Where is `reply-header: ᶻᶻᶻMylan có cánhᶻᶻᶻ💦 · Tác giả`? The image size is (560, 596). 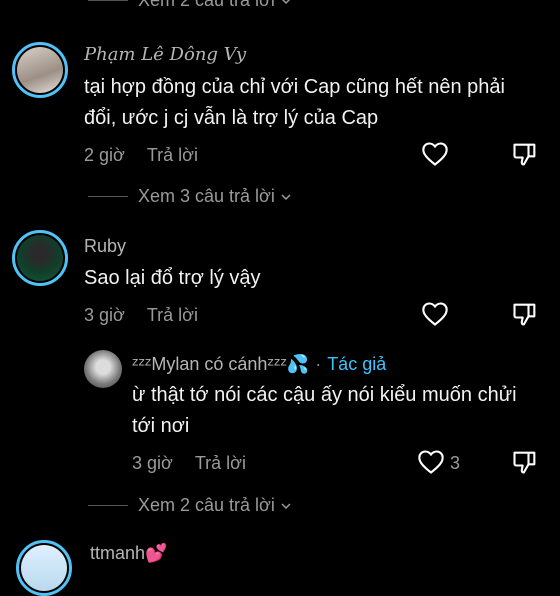
reply-header: ᶻᶻᶻMylan có cánhᶻᶻᶻ💦 · Tác giả is located at coordinates (259, 364).